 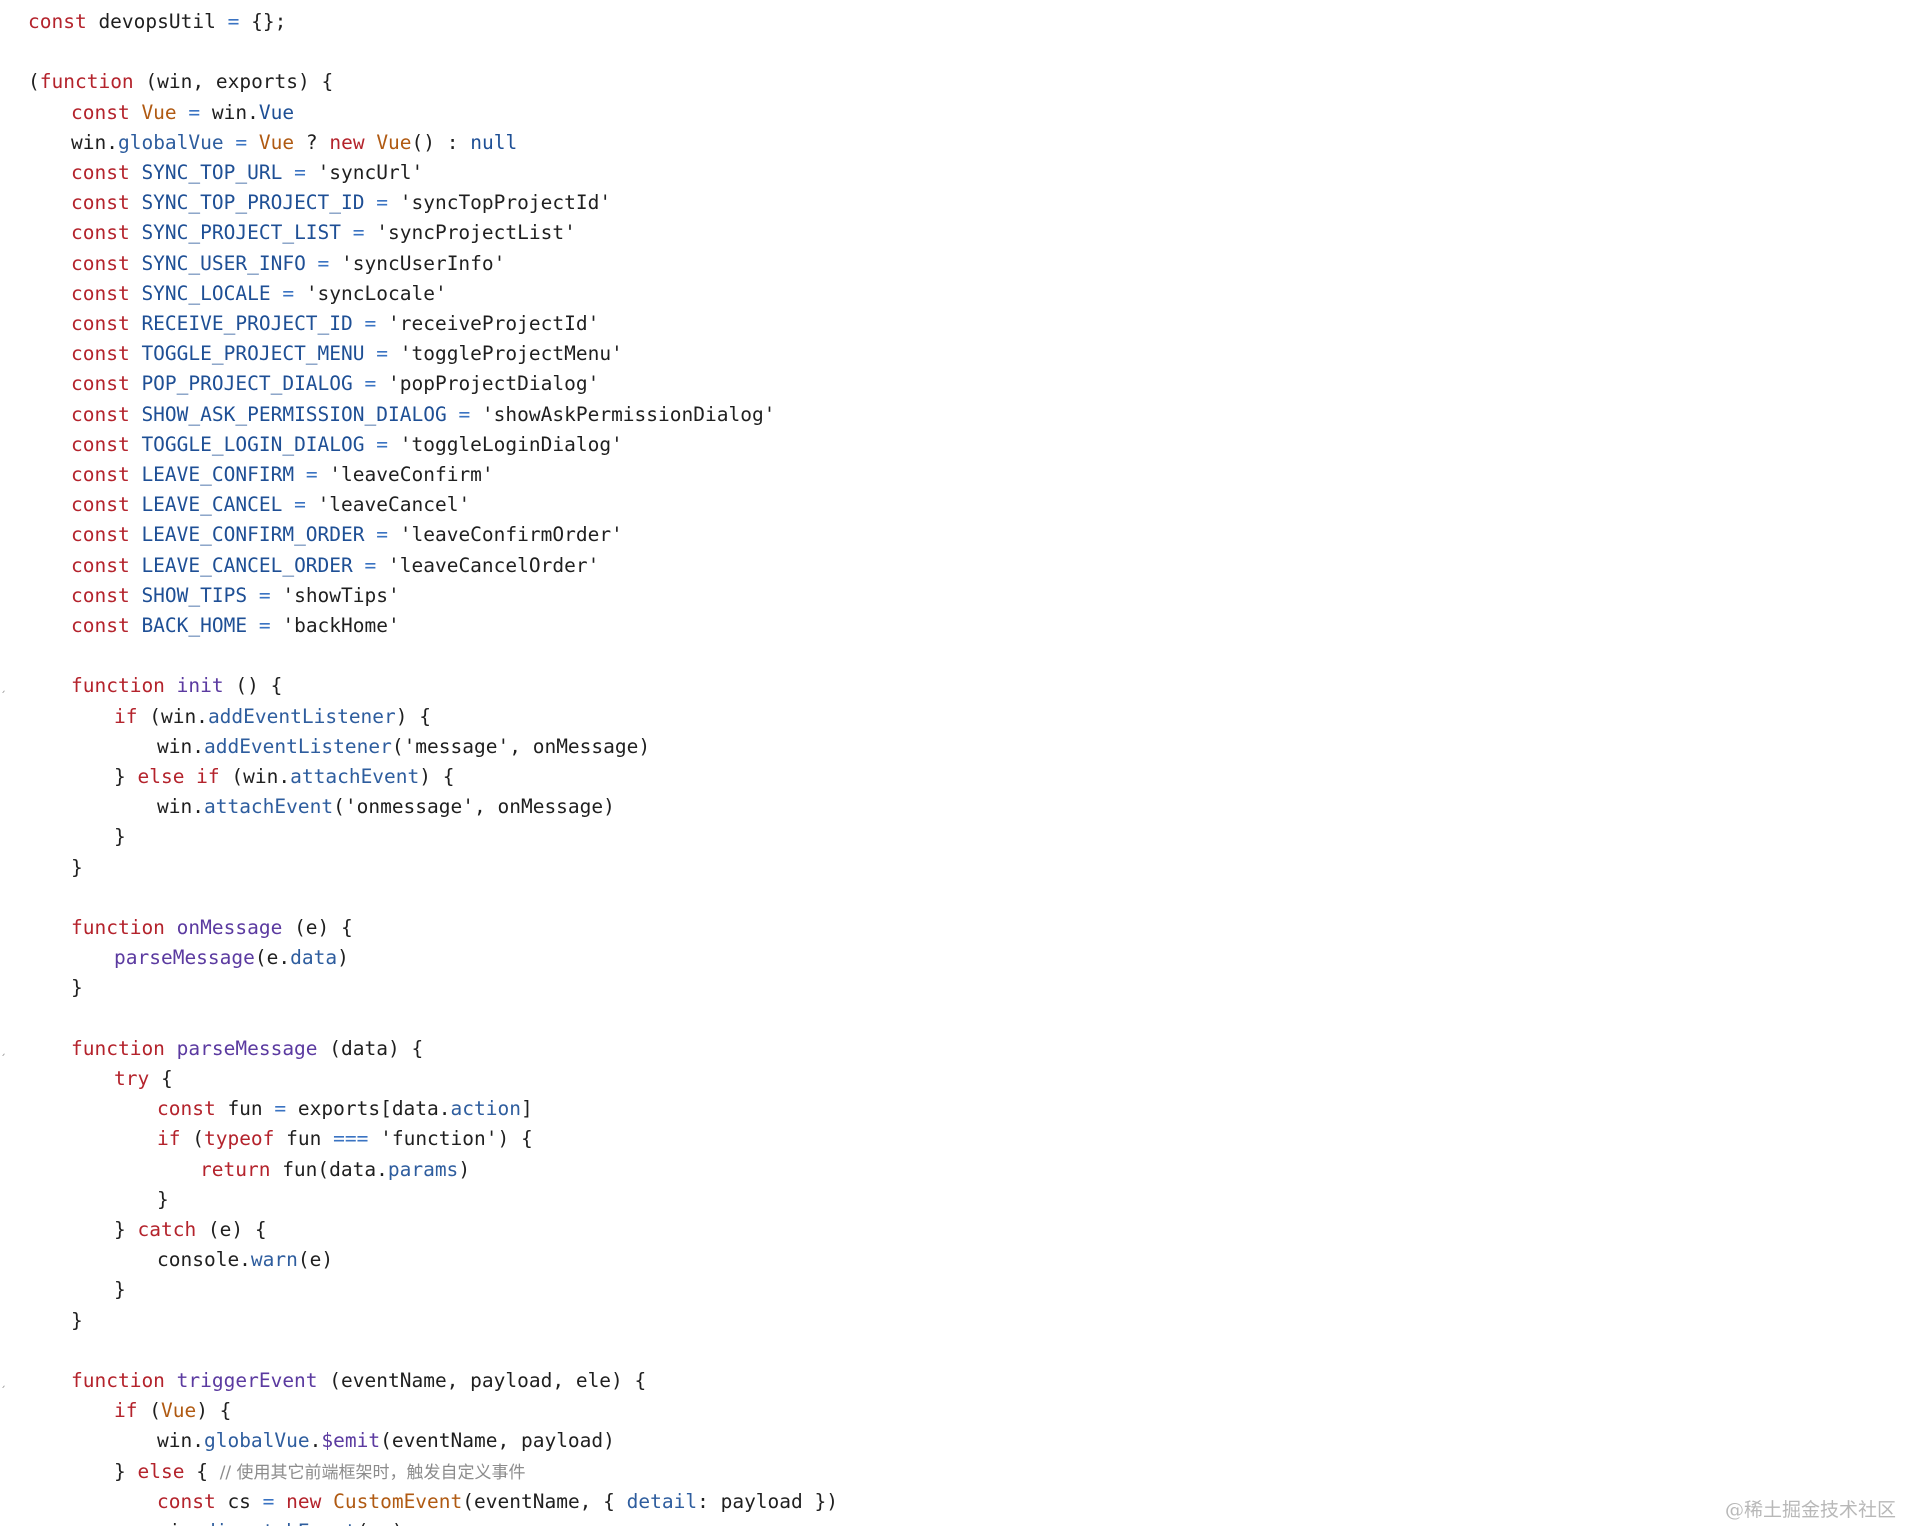 I want to click on code-line: } catch (e) {, so click(x=190, y=1230).